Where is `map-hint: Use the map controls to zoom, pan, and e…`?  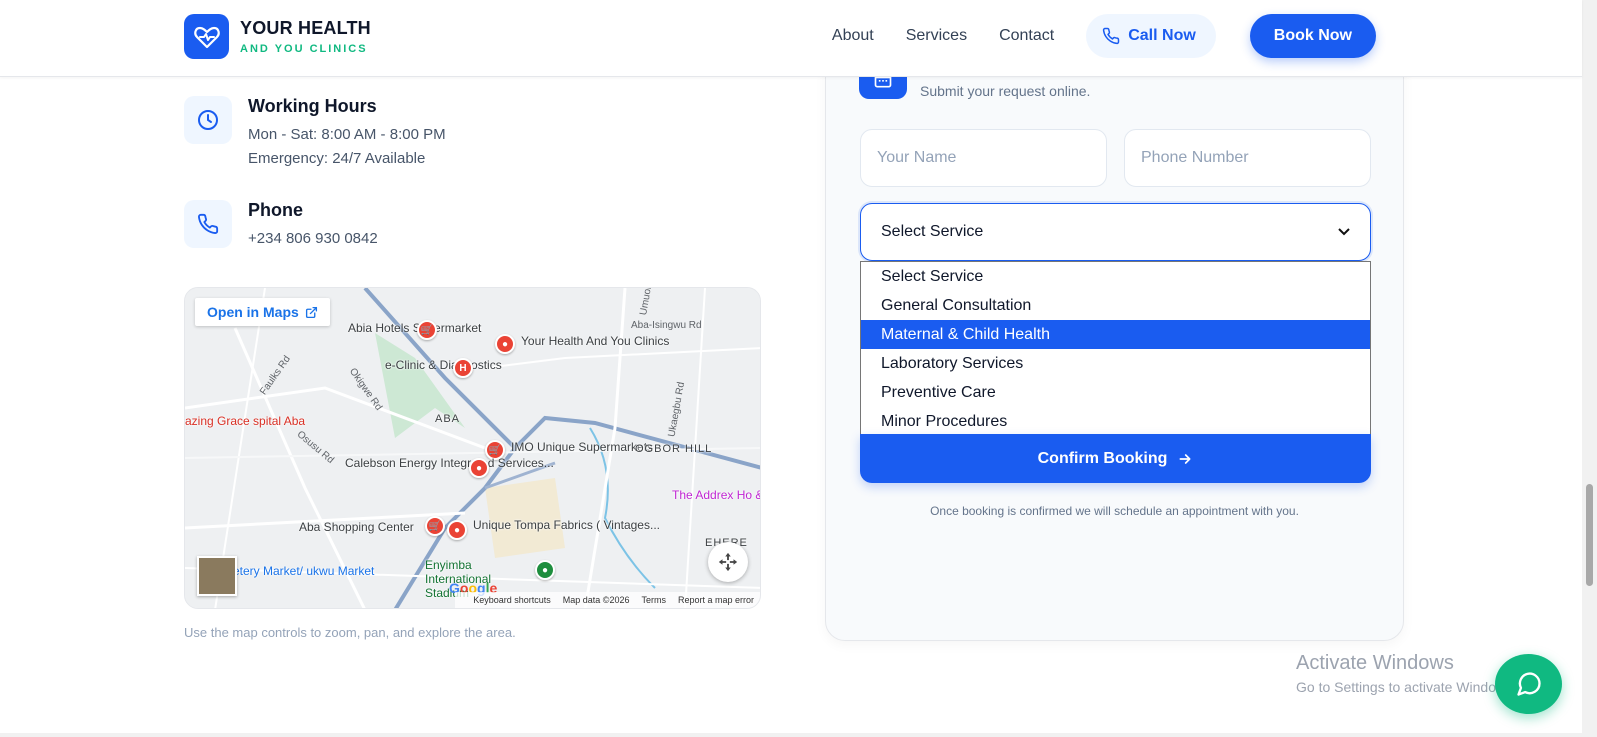
map-hint: Use the map controls to zoom, pan, and e… is located at coordinates (350, 632).